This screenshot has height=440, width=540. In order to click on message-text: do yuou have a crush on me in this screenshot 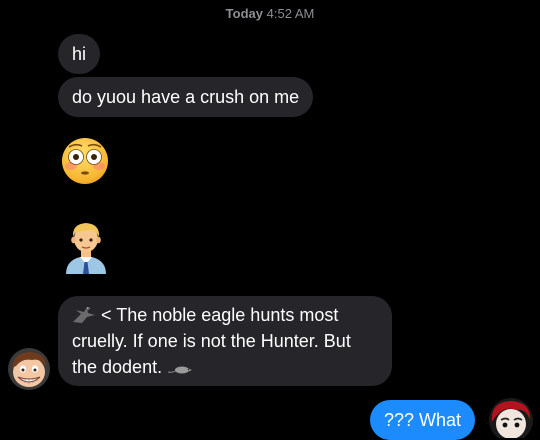, I will do `click(186, 97)`.